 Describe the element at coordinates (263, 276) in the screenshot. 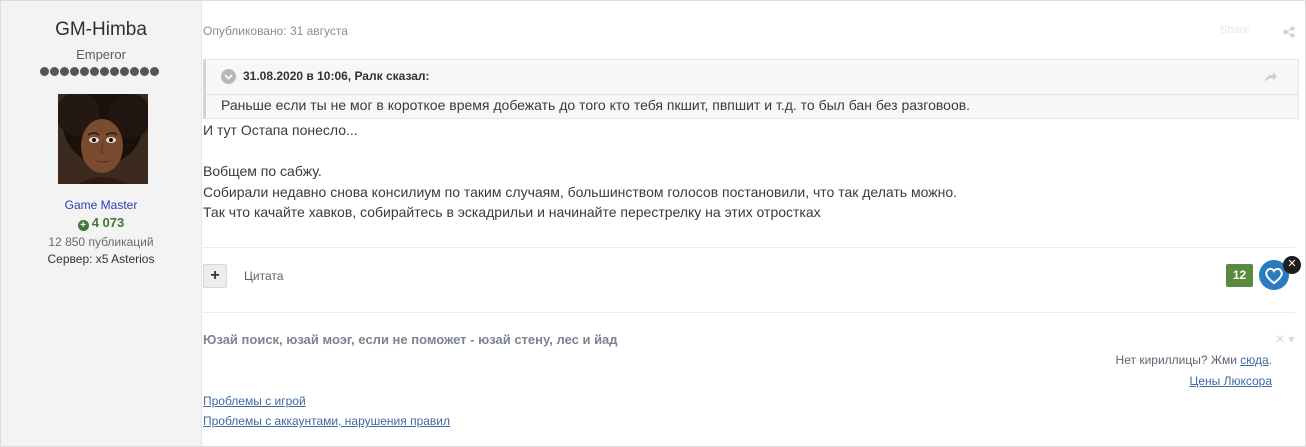

I see `quote-button: Цитата` at that location.